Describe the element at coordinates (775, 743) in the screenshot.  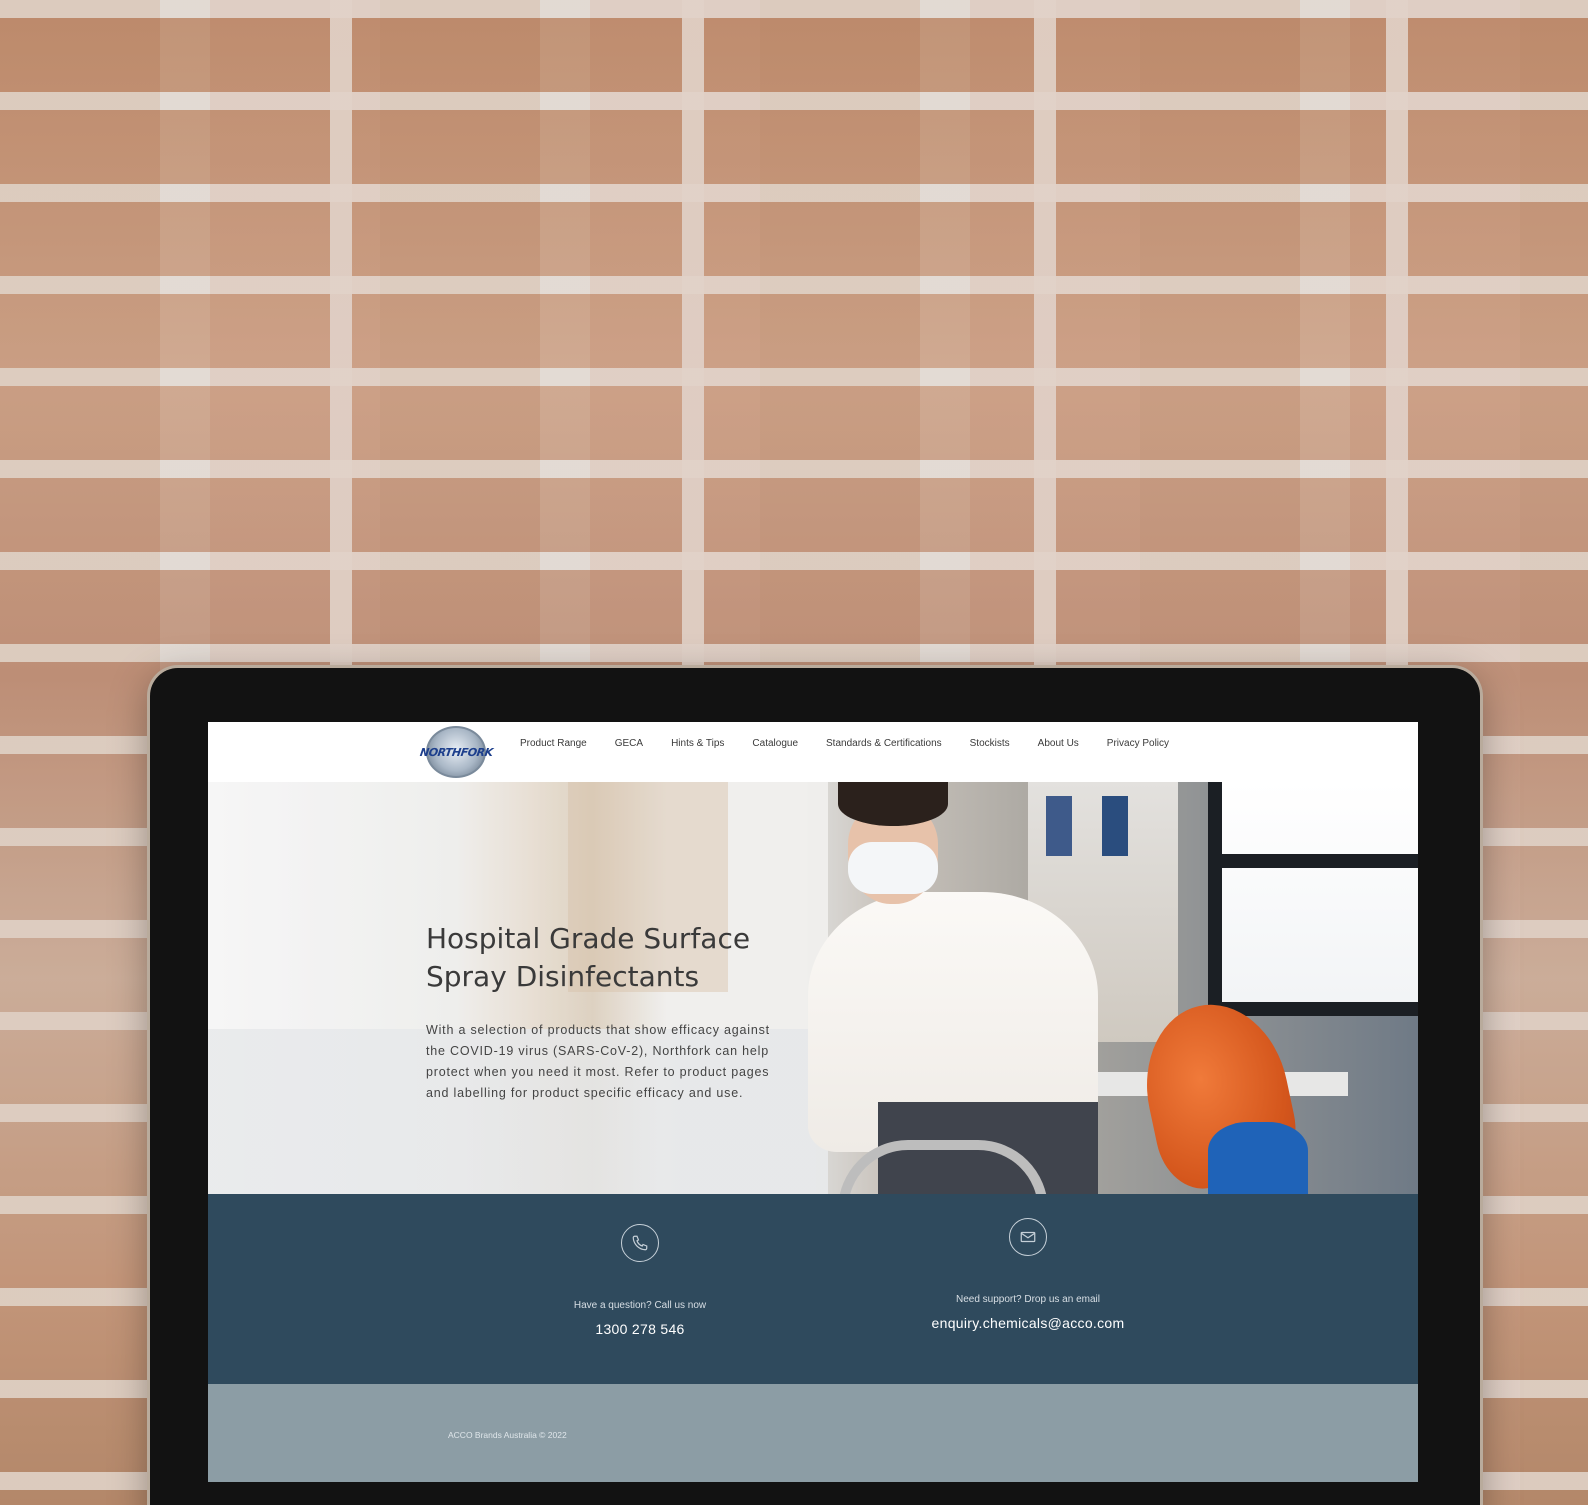
I see `nav-item-catalogue: Catalogue` at that location.